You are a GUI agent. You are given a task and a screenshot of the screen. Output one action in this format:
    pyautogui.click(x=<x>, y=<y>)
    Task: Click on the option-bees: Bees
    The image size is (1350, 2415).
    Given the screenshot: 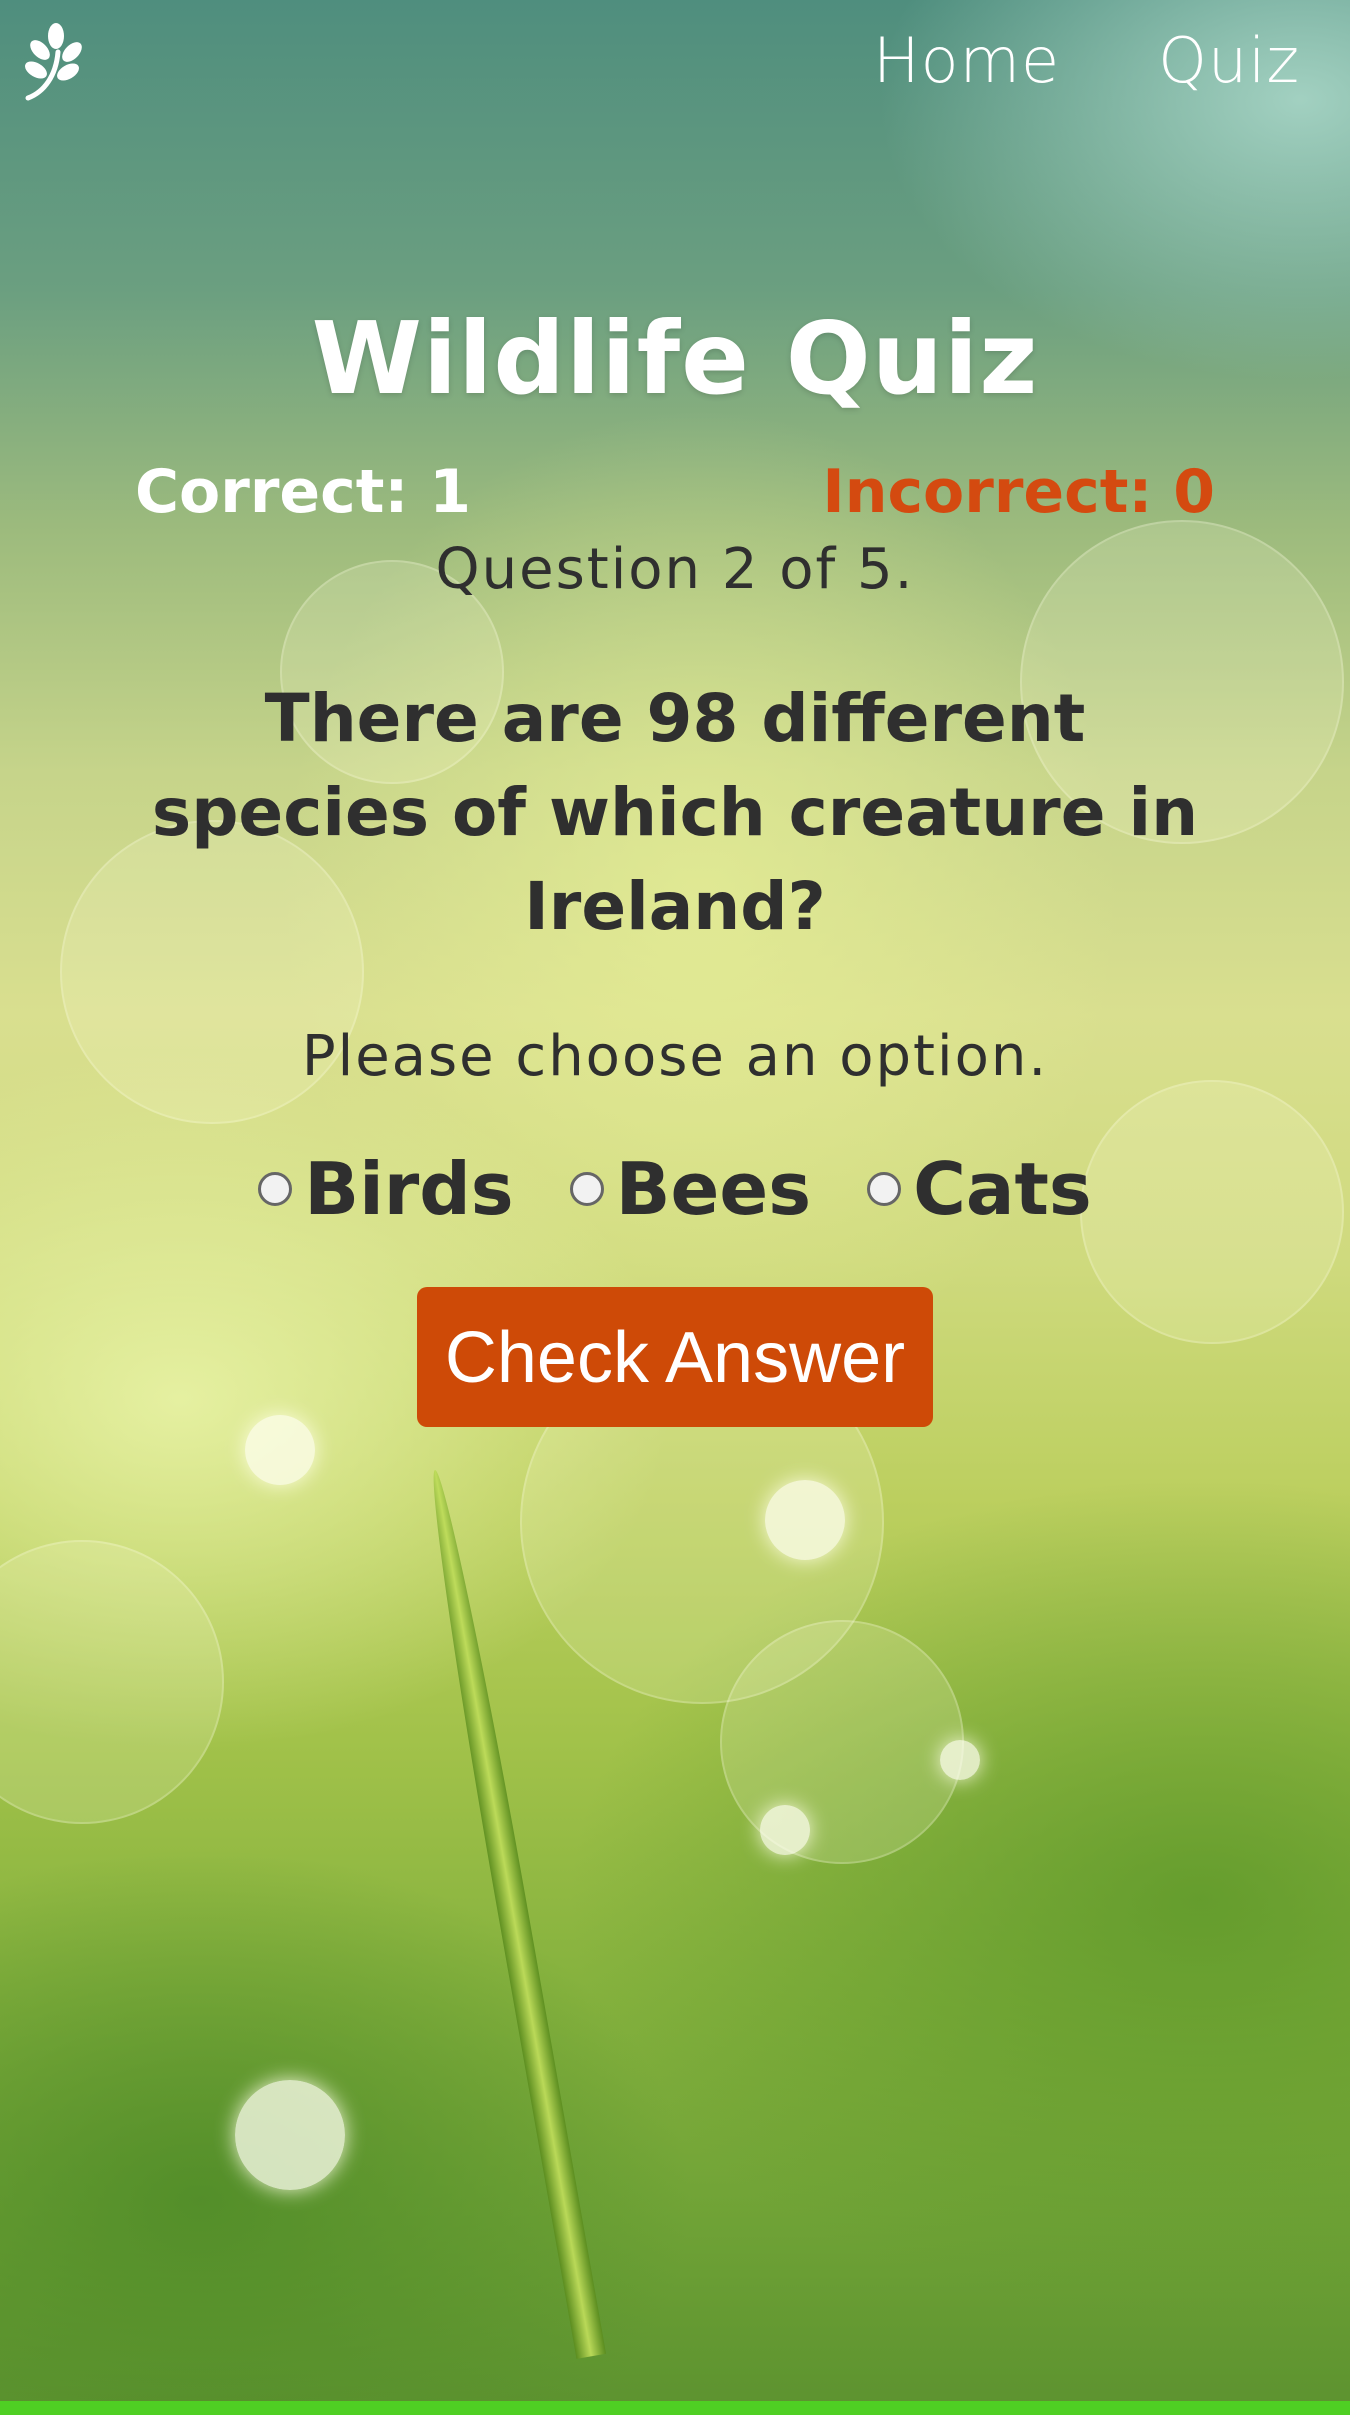 What is the action you would take?
    pyautogui.click(x=690, y=1189)
    